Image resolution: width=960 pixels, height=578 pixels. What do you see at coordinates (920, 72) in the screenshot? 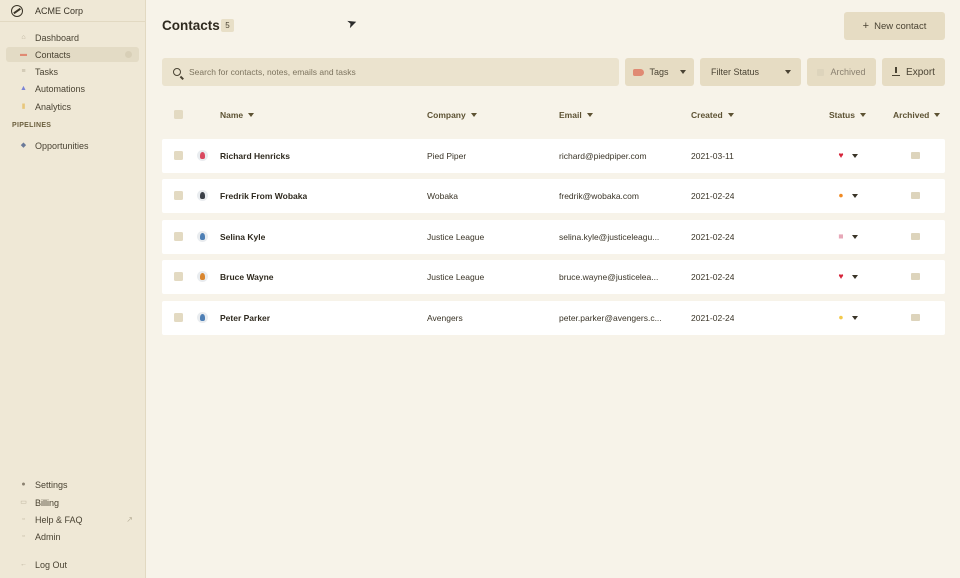
I see `export-label: Export` at bounding box center [920, 72].